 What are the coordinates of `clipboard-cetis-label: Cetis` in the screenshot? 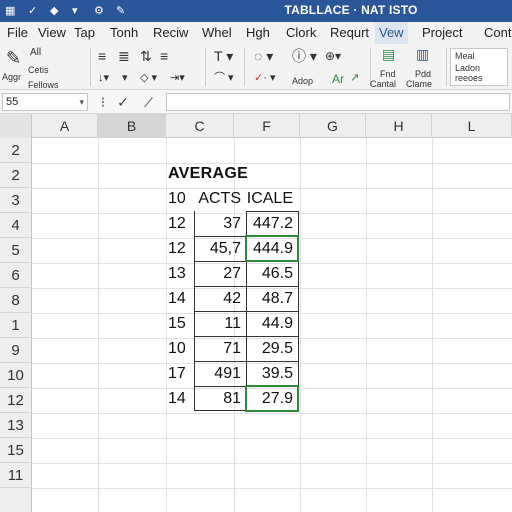 It's located at (38, 70).